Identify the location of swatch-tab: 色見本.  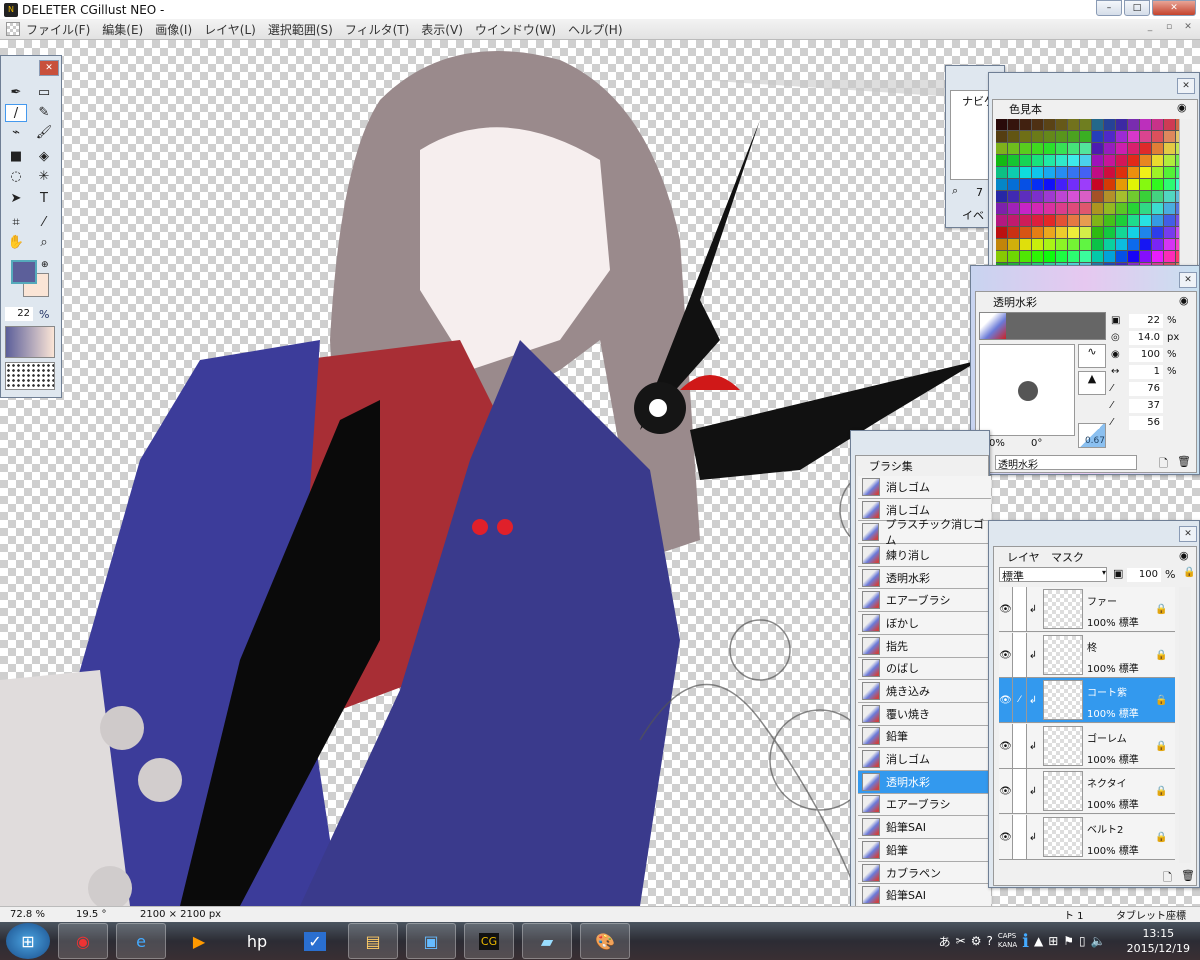
(1025, 109).